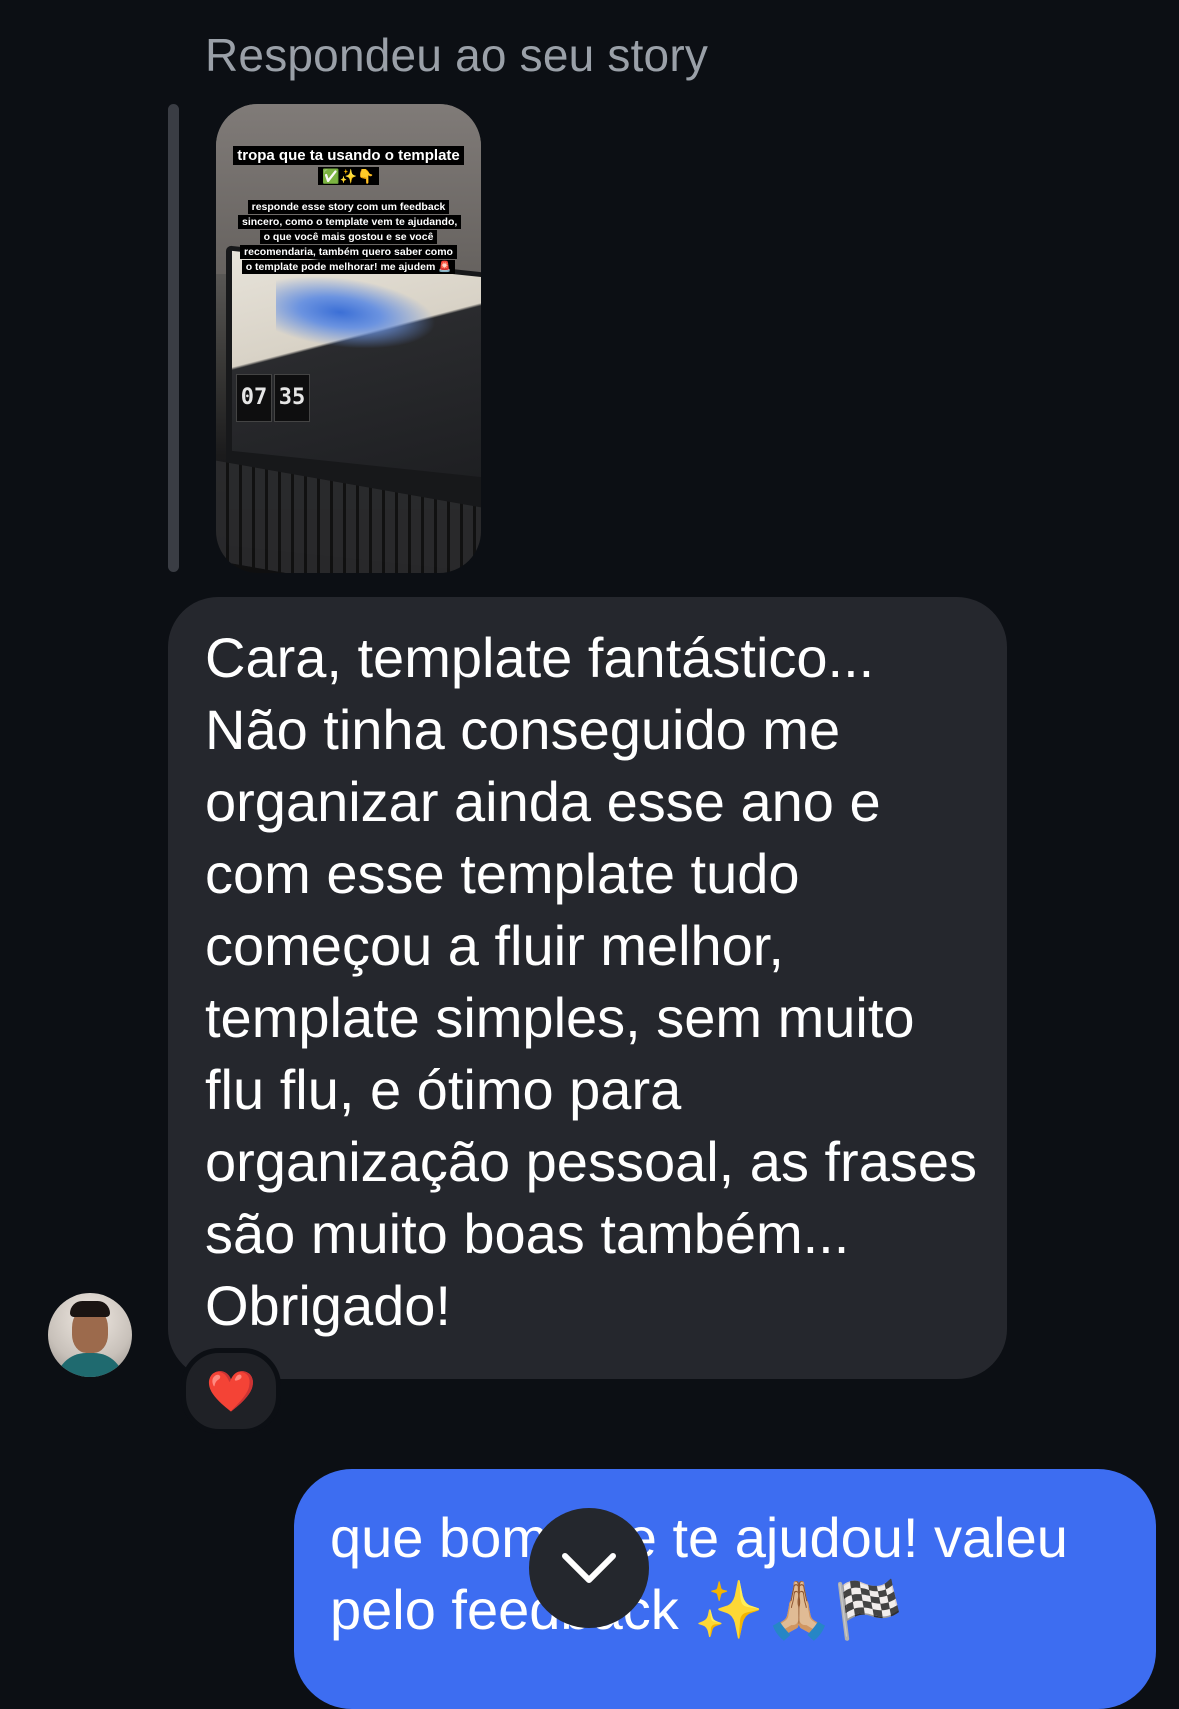 The width and height of the screenshot is (1179, 1709). Describe the element at coordinates (90, 1365) in the screenshot. I see `avatar-shirt` at that location.